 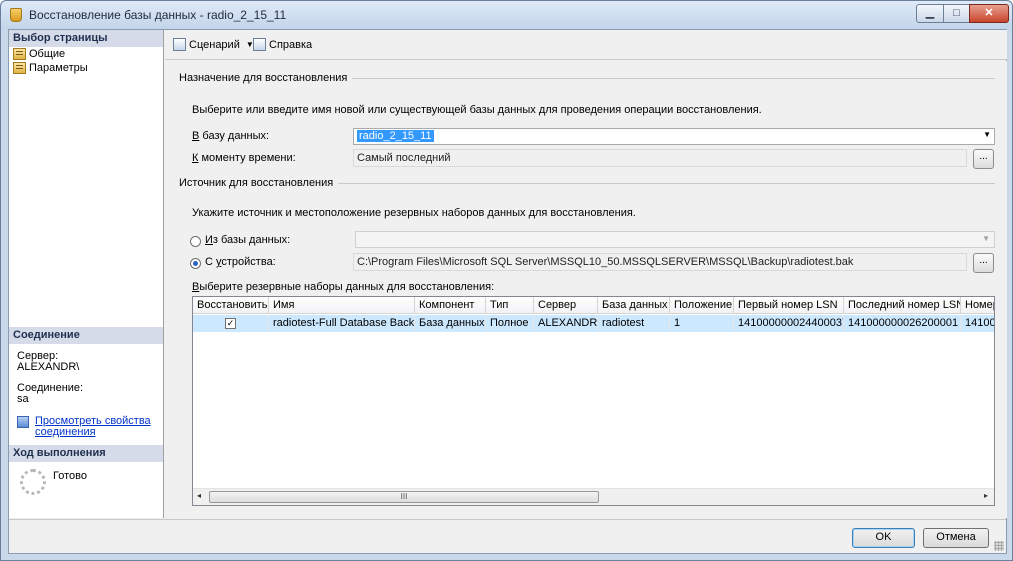 I want to click on minimize-button: ▁, so click(x=930, y=13).